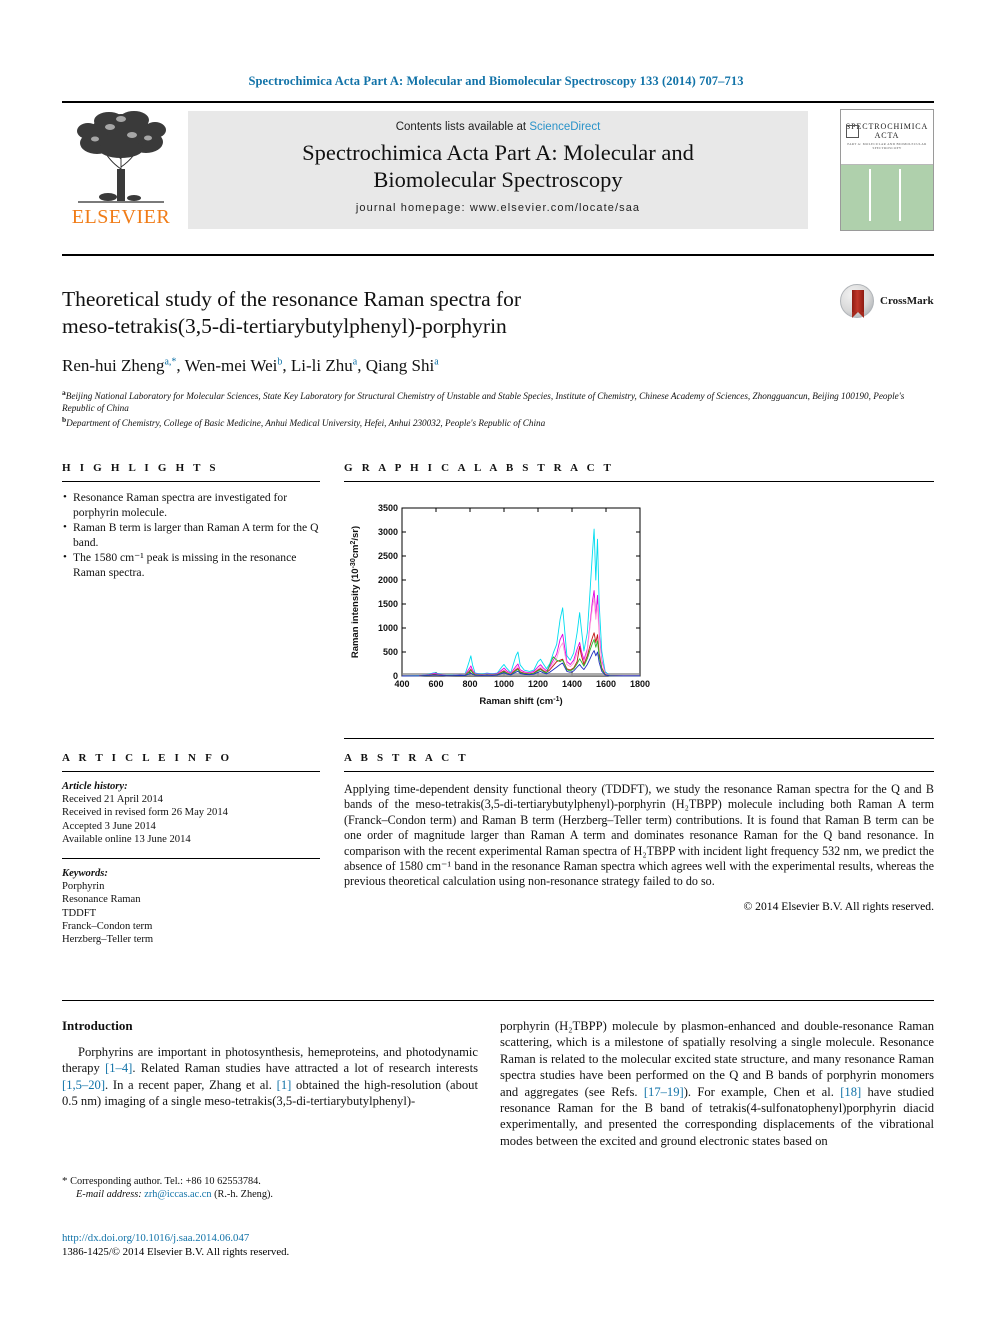  Describe the element at coordinates (762, 1091) in the screenshot. I see `intro-text-6: ). For example, Chen et al.` at that location.